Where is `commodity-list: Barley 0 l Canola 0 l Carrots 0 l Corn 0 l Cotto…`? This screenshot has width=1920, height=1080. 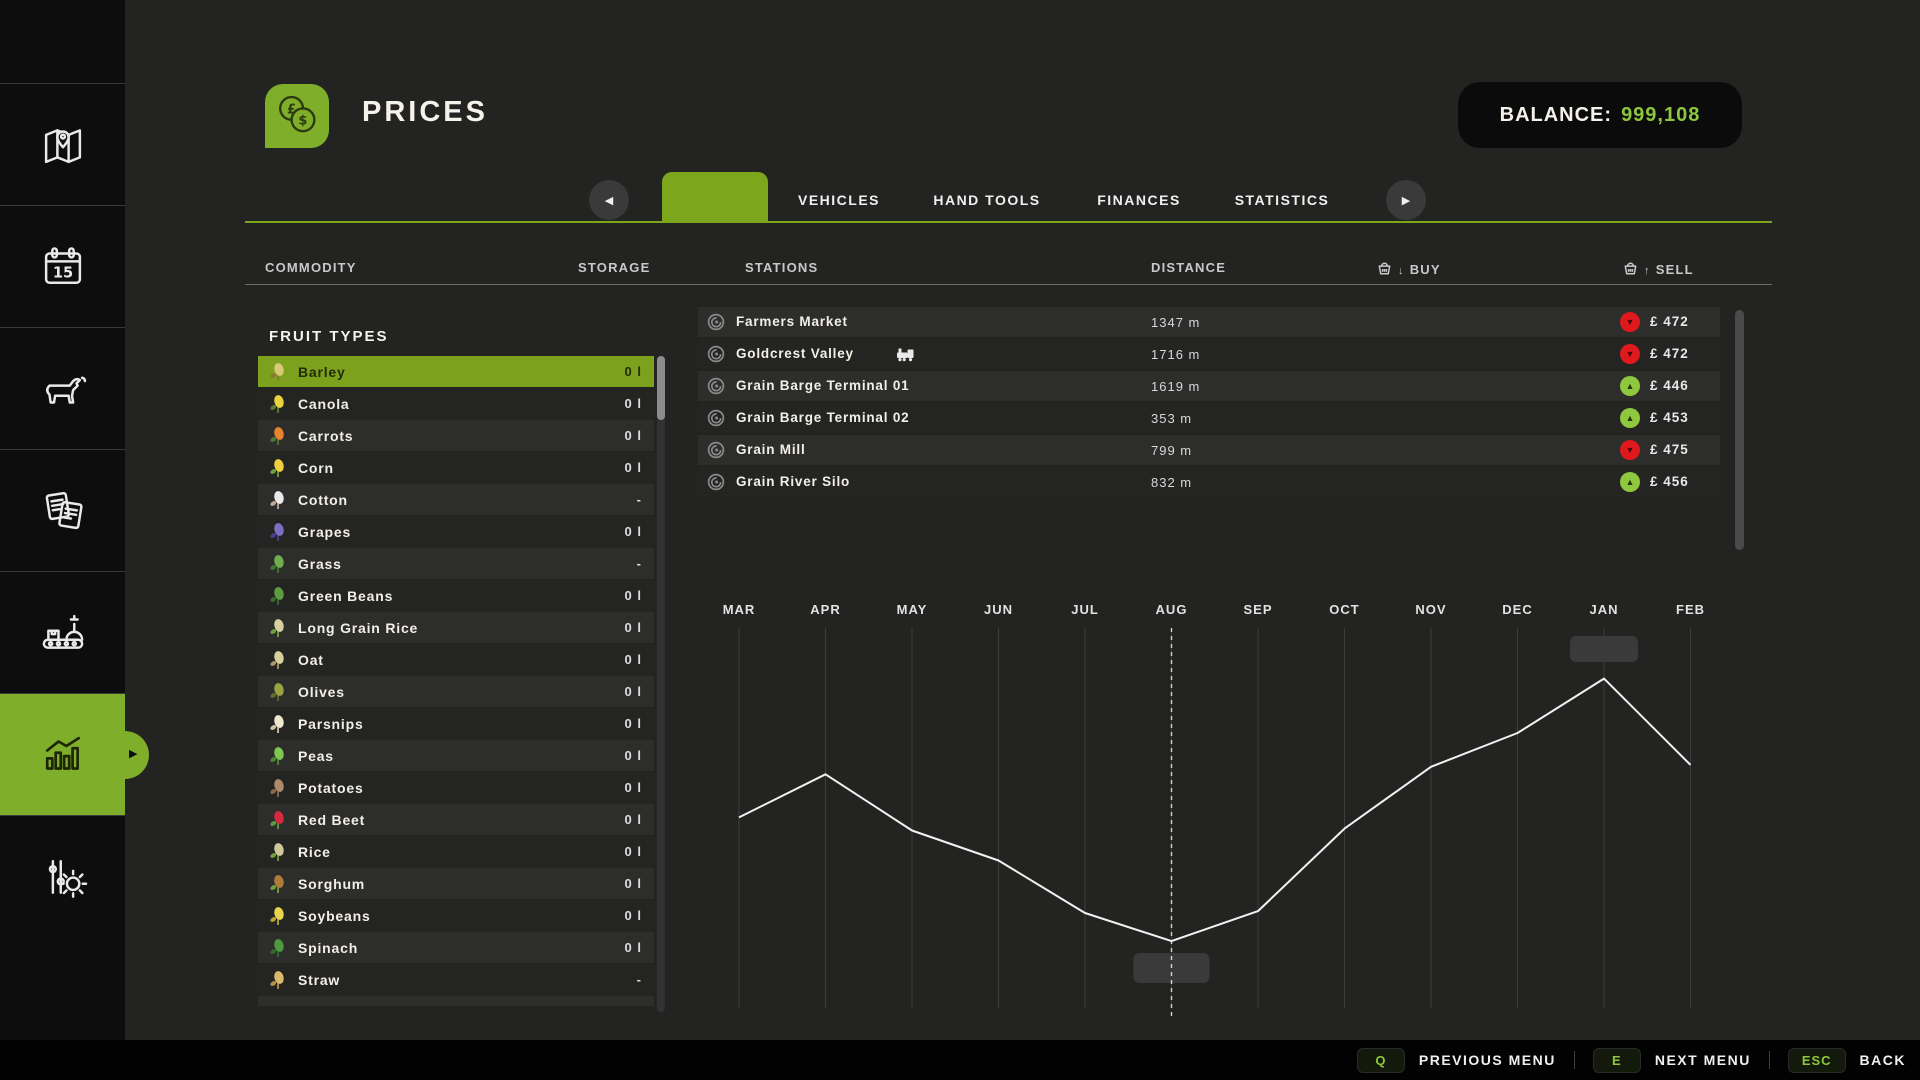 commodity-list: Barley 0 l Canola 0 l Carrots 0 l Corn 0 l Cotto… is located at coordinates (456, 681).